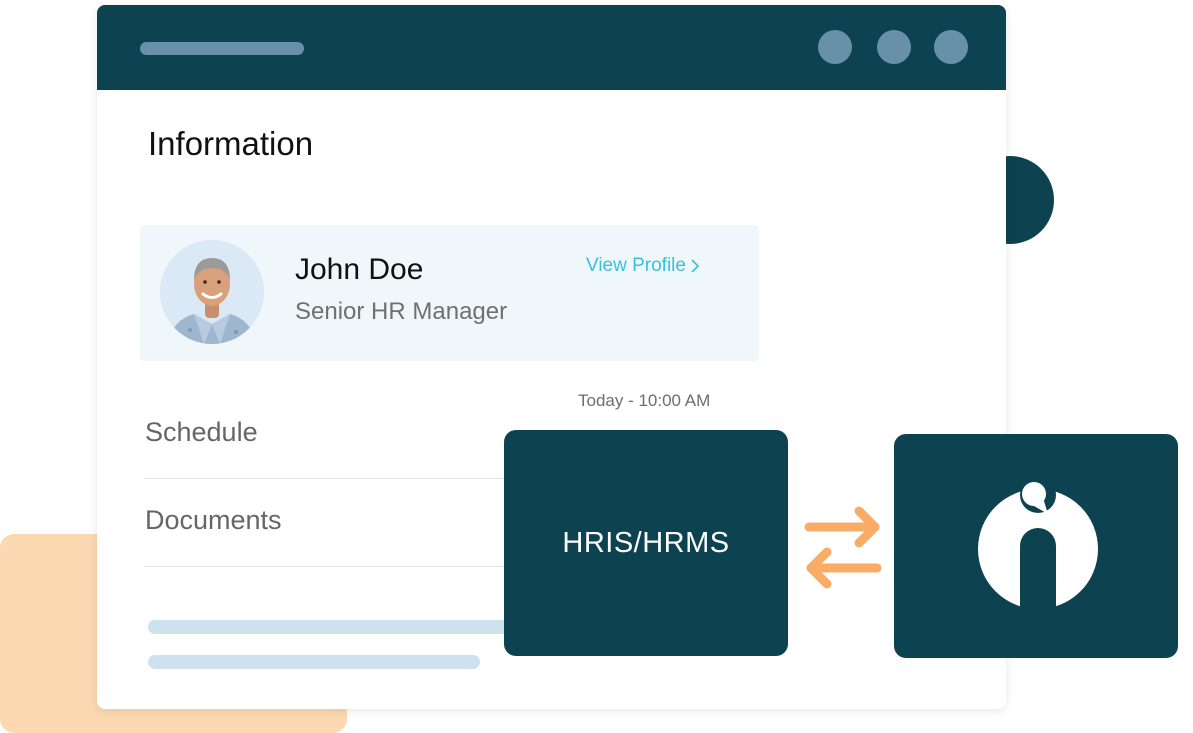 This screenshot has width=1193, height=733. Describe the element at coordinates (644, 400) in the screenshot. I see `schedule-timestamp: Today - 10:00 AM` at that location.